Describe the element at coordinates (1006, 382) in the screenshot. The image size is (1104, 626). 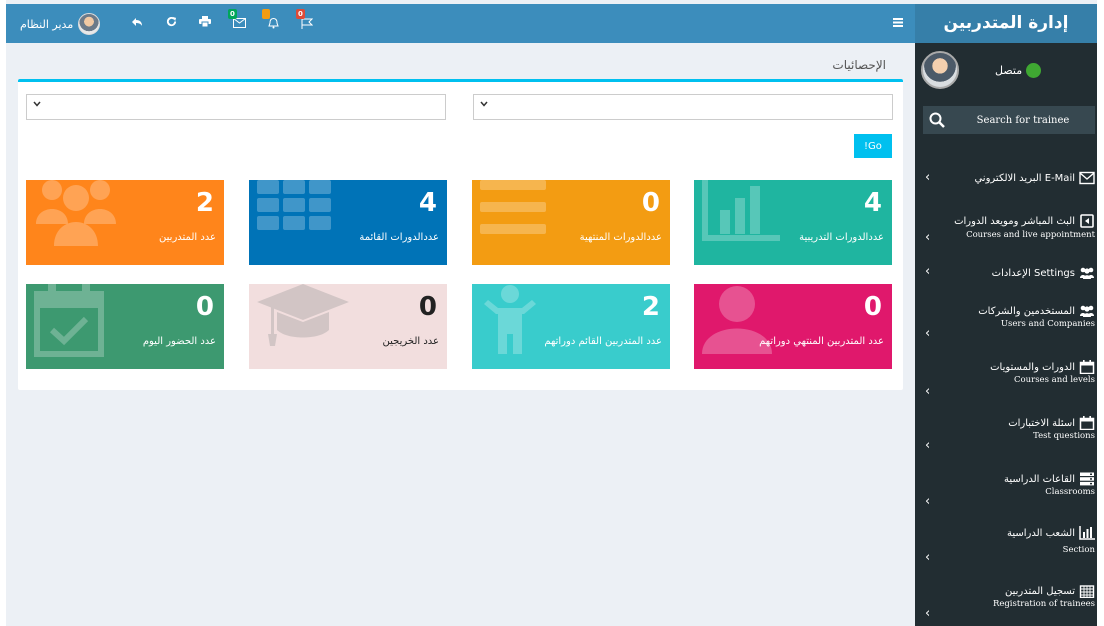
I see `sidebar-item-courses-levels: ‹ الدورات والمستويات Courses and levels` at that location.